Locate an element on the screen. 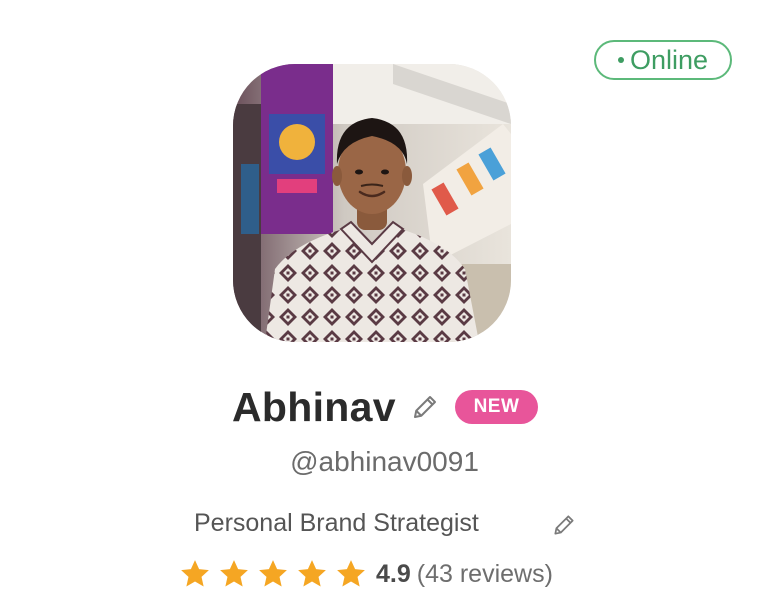 Image resolution: width=769 pixels, height=602 pixels. name-row: Abhinav NEW is located at coordinates (384, 407).